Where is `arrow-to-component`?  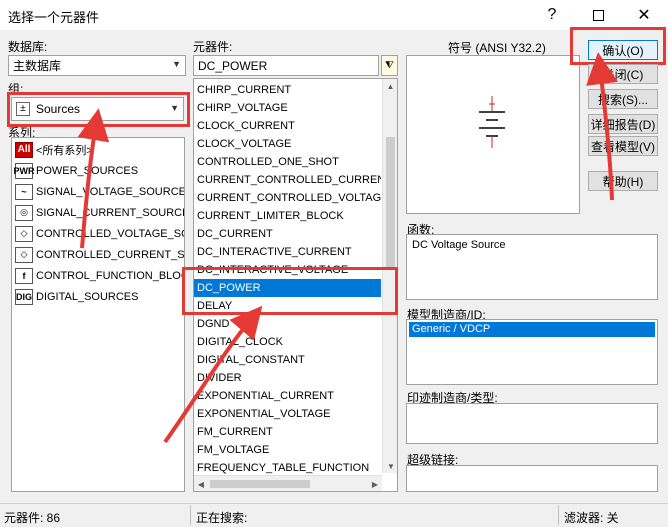
arrow-to-component is located at coordinates (213, 374).